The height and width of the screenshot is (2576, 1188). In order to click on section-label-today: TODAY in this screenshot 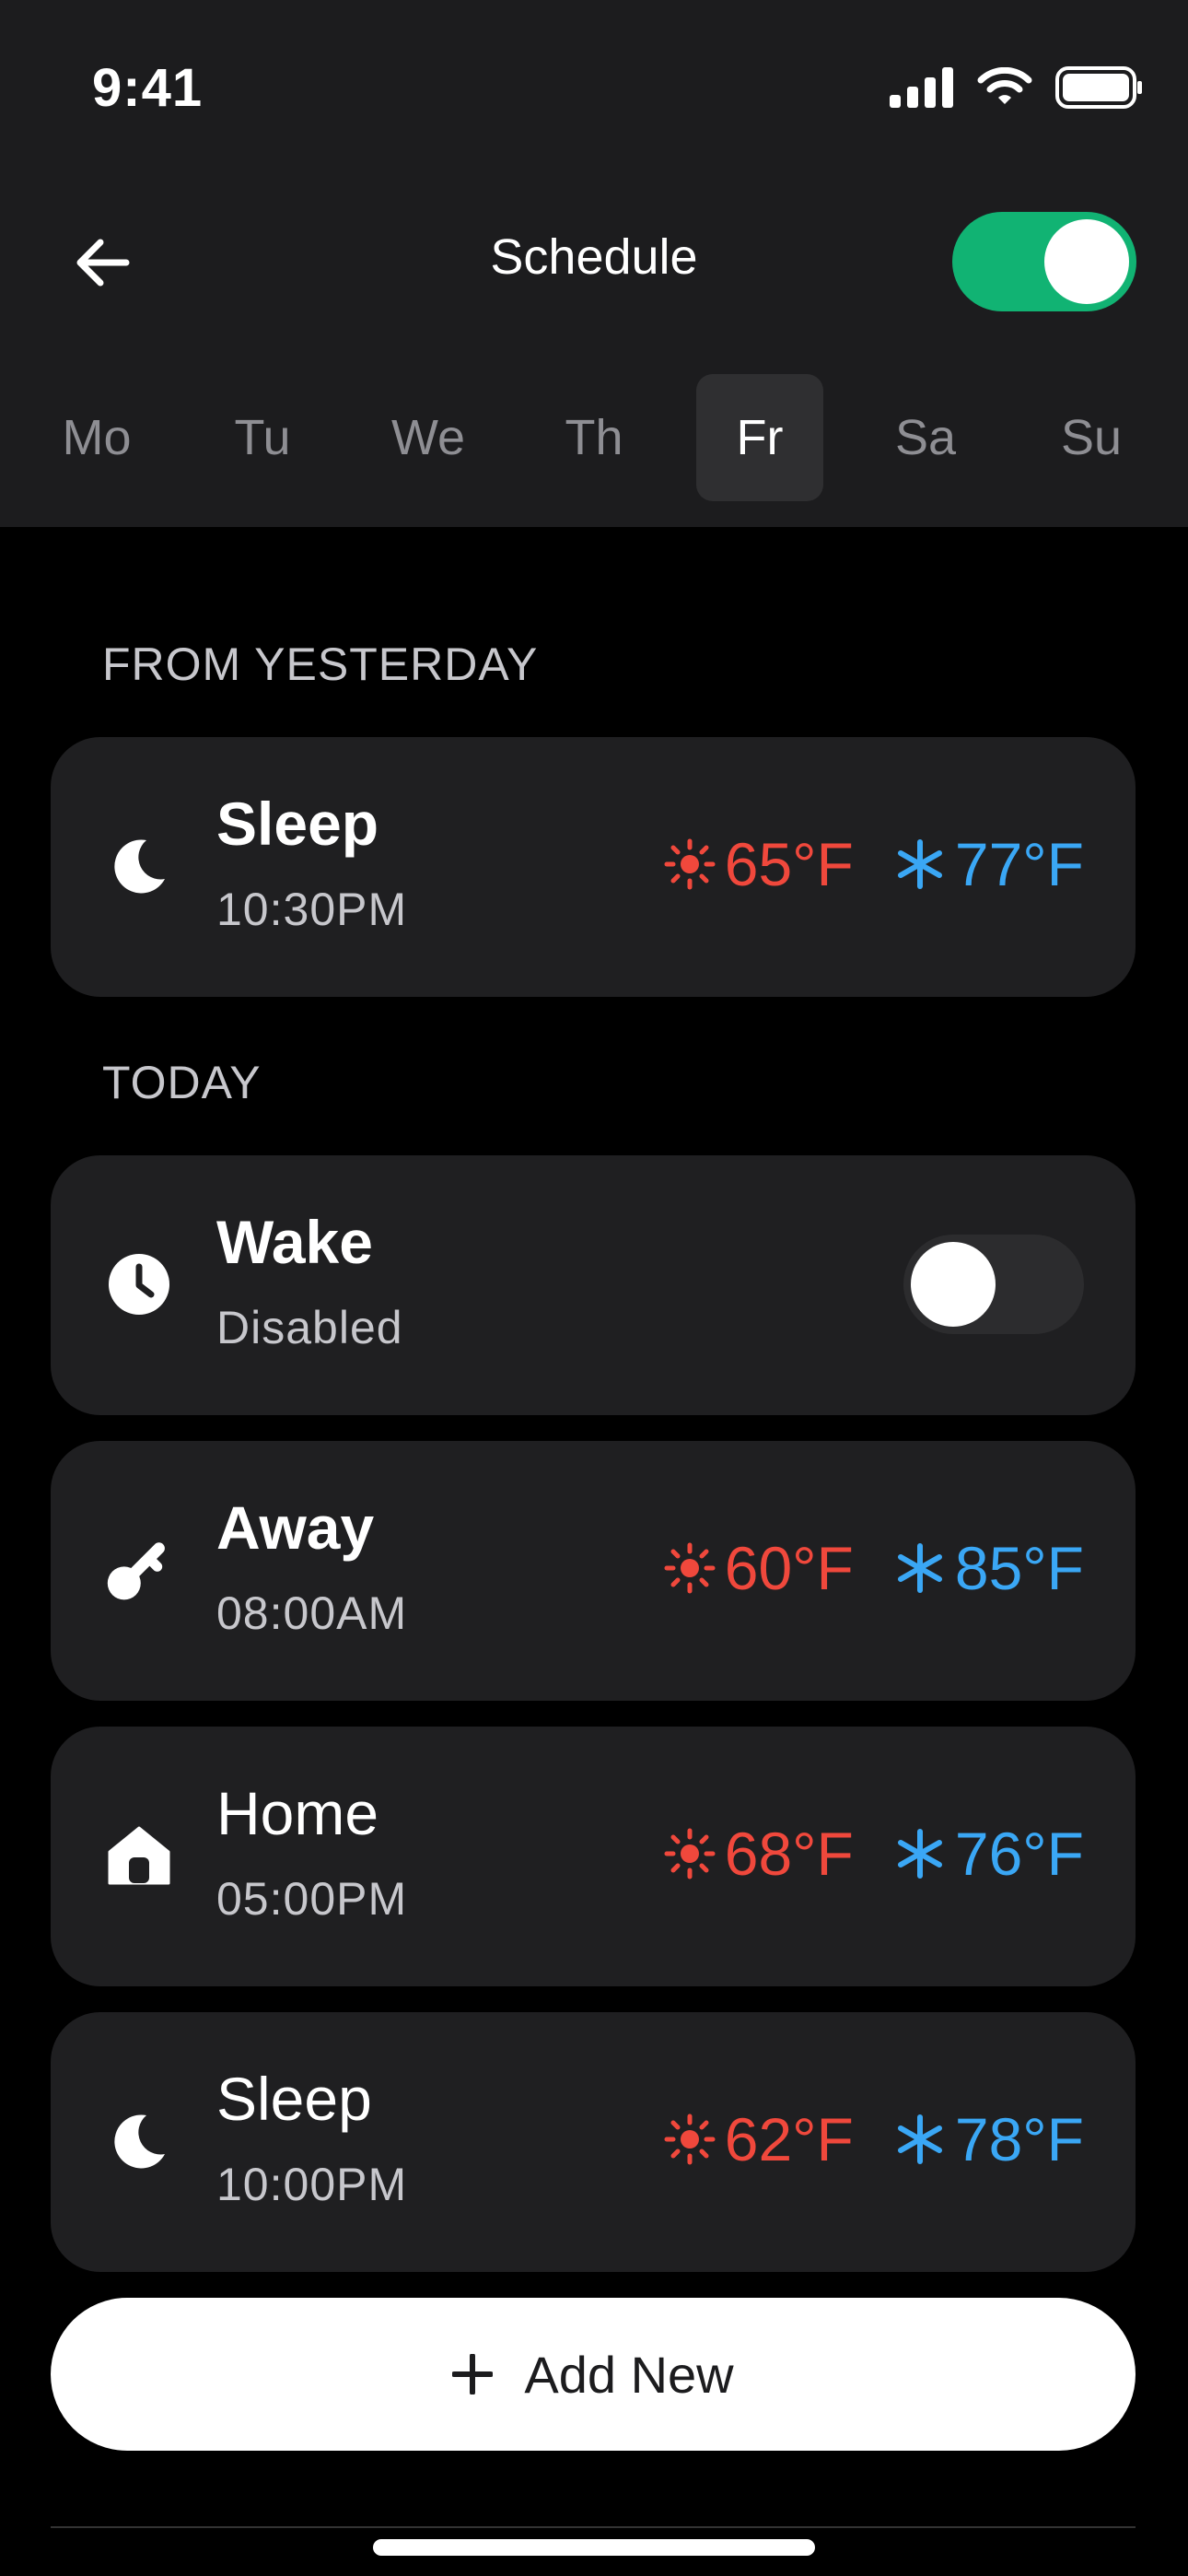, I will do `click(182, 1082)`.